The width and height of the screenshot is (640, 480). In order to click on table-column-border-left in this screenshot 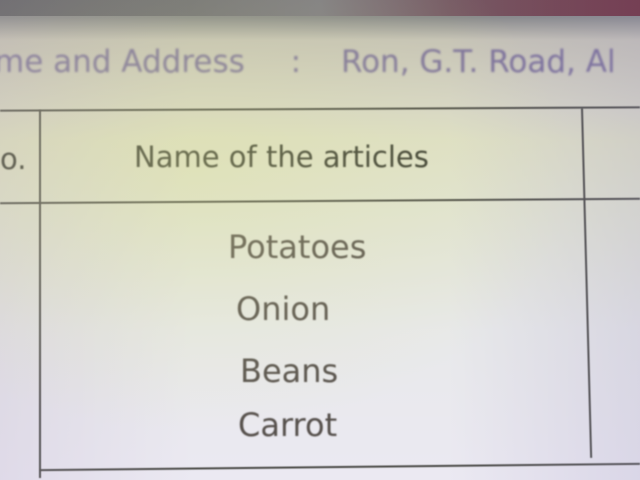, I will do `click(40, 294)`.